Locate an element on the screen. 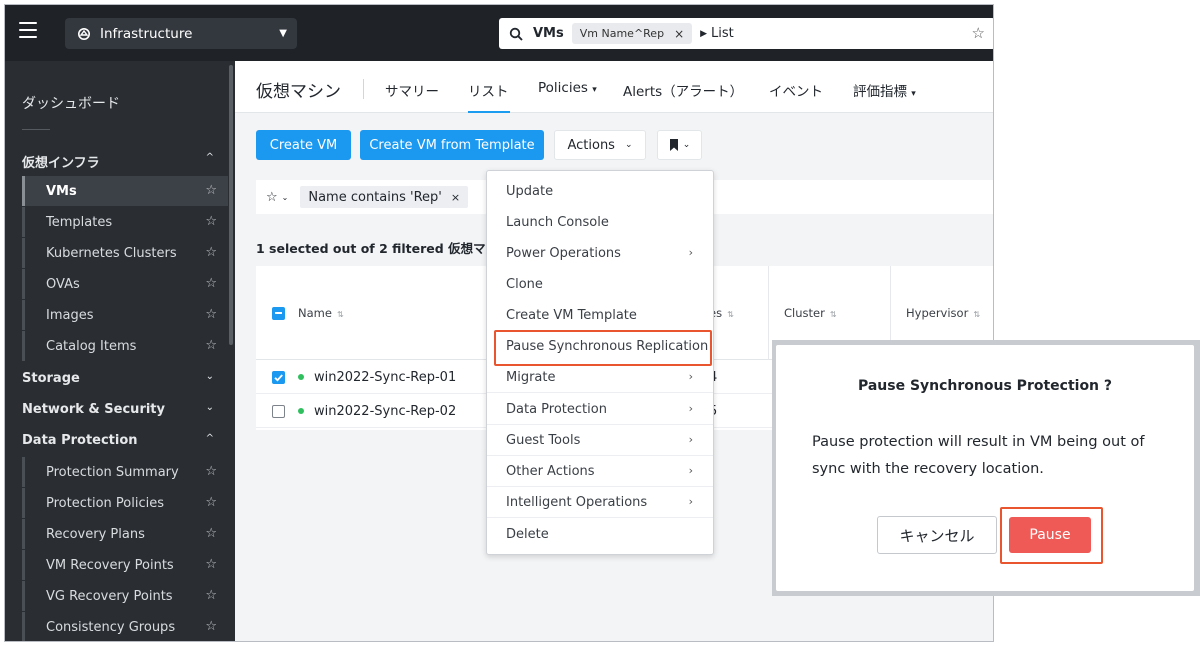  actions-button: Actions ⌄ is located at coordinates (600, 145).